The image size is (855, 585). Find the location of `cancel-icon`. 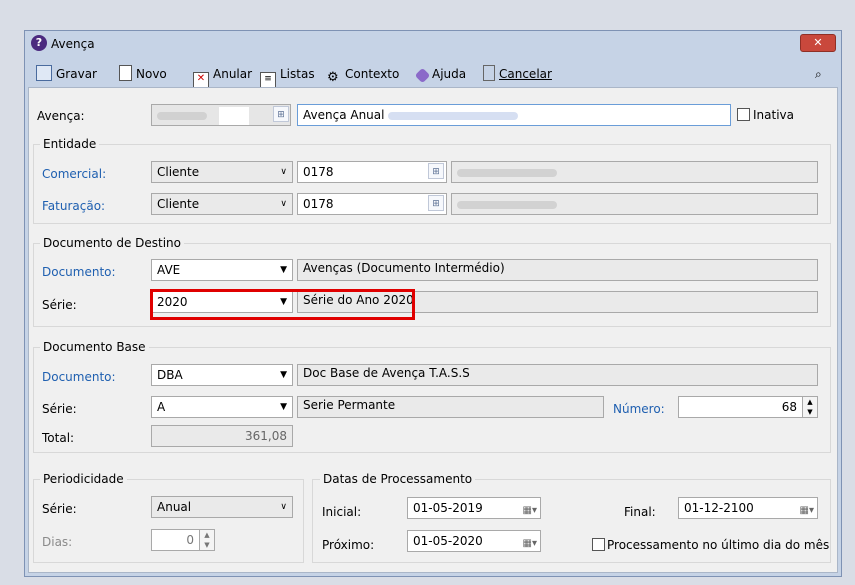

cancel-icon is located at coordinates (489, 73).